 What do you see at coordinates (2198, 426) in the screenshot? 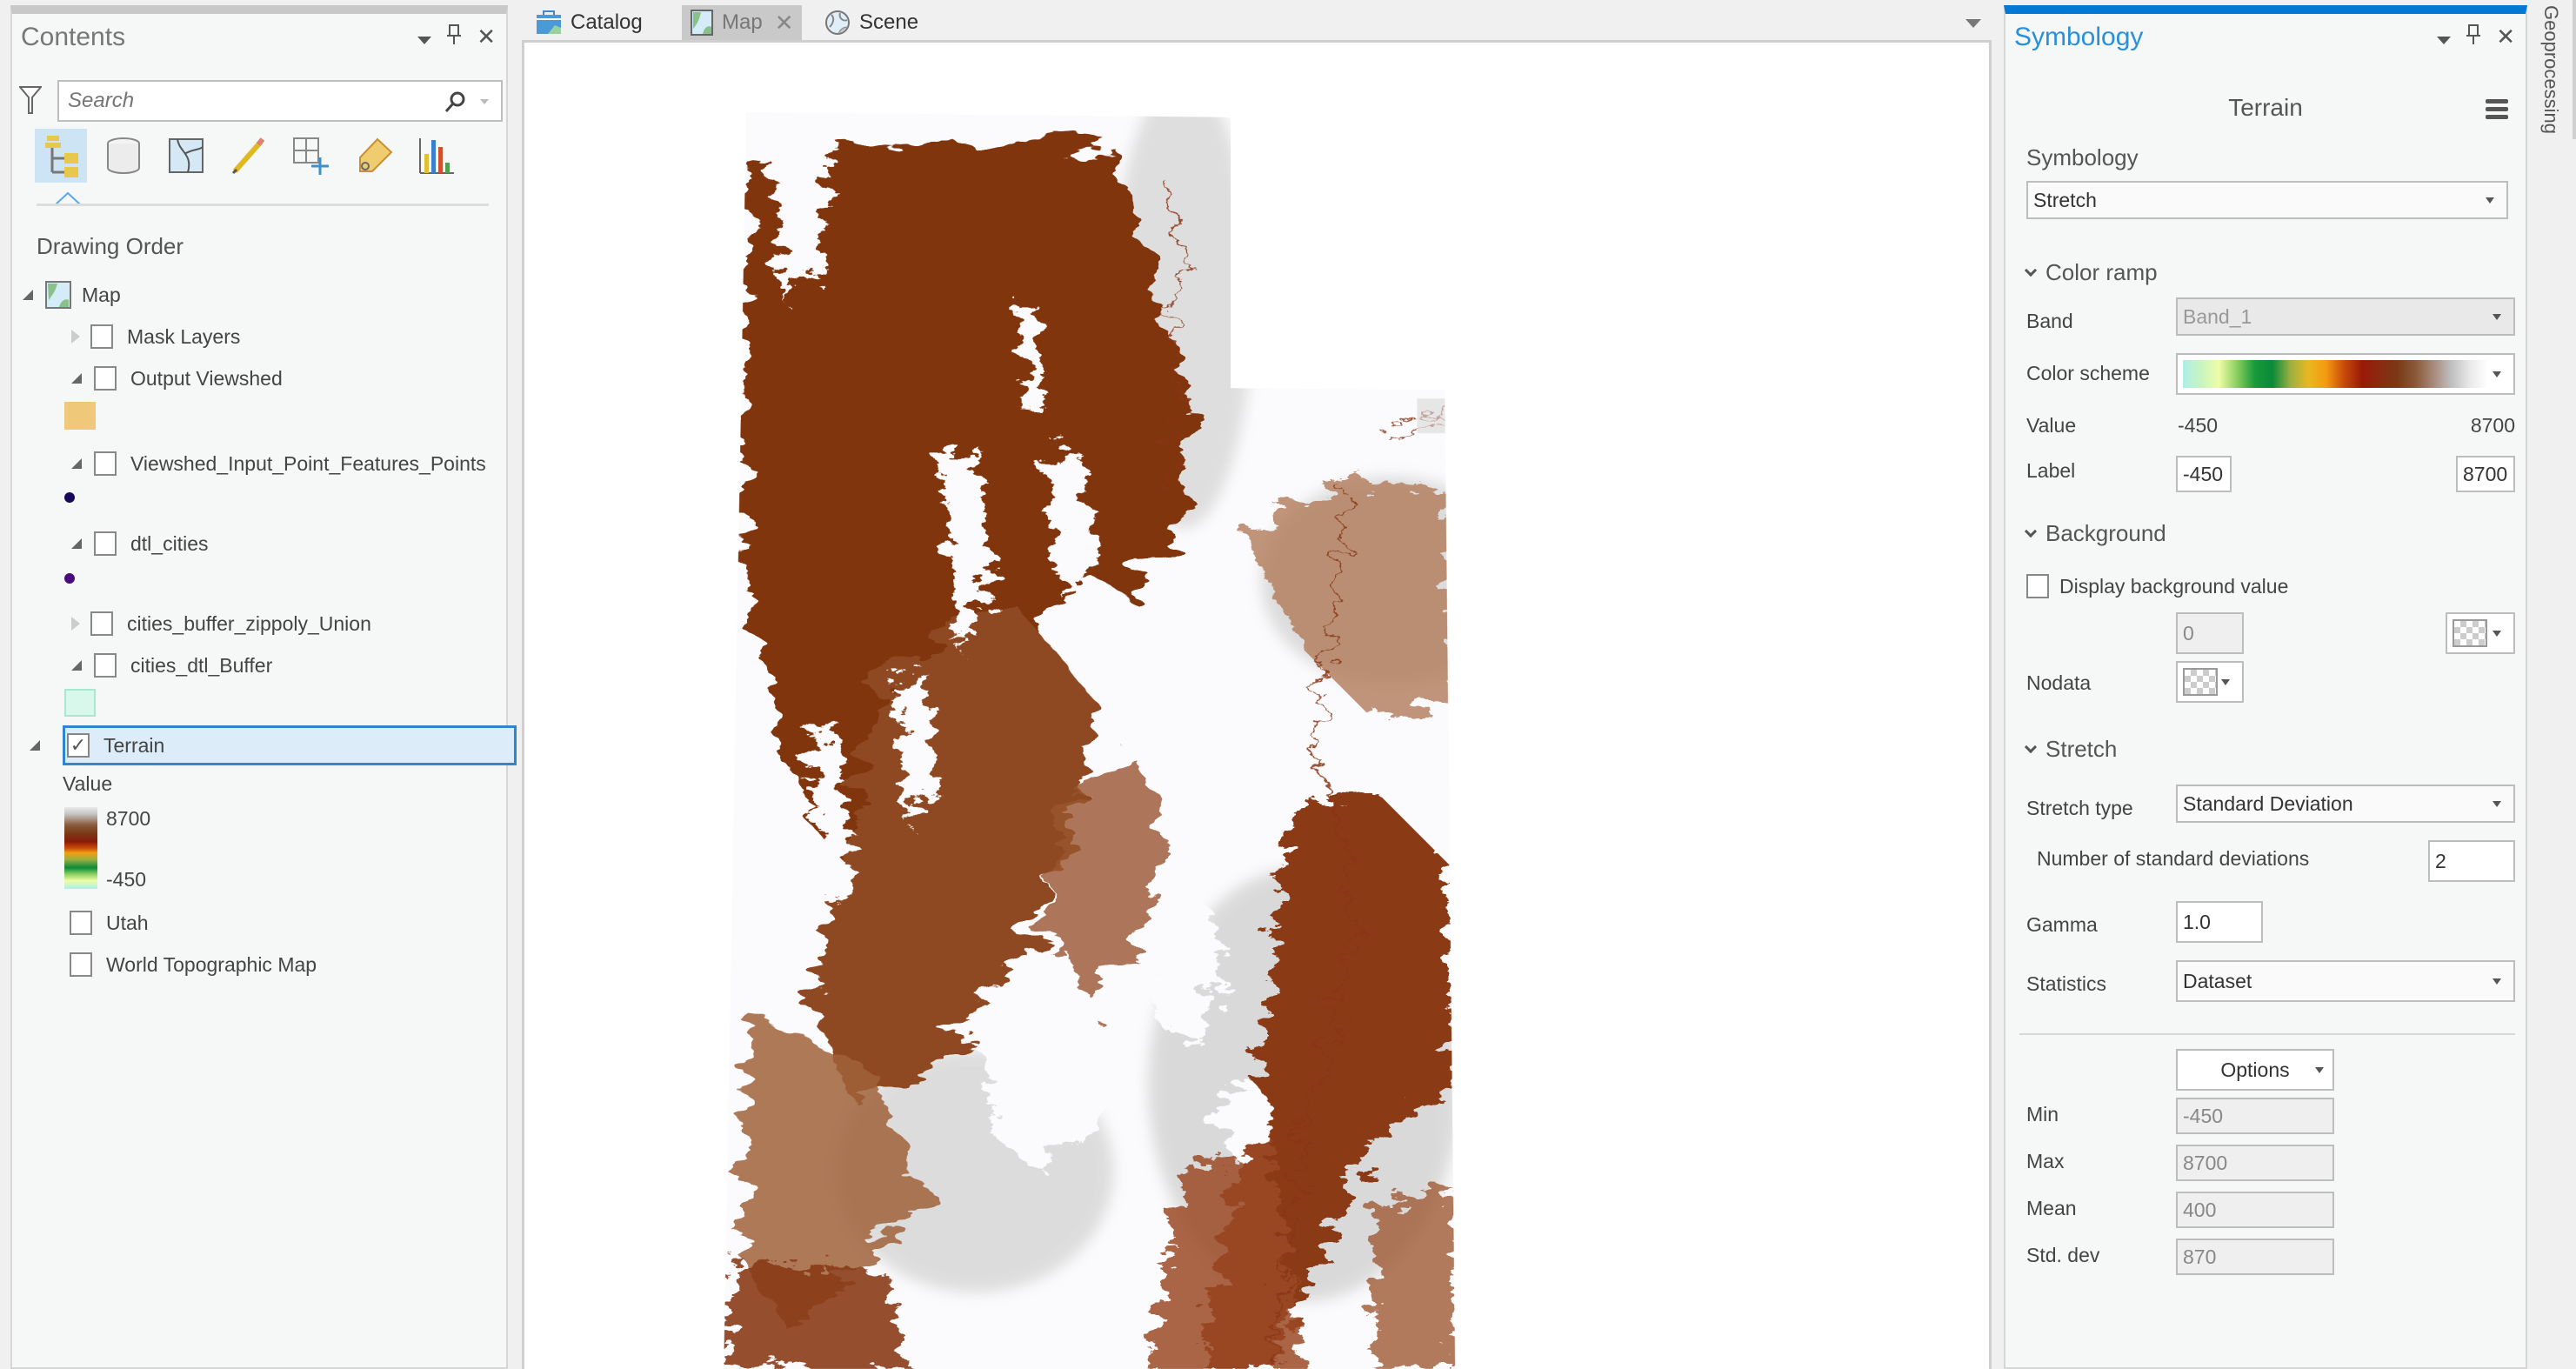
I see `value-min: -450` at bounding box center [2198, 426].